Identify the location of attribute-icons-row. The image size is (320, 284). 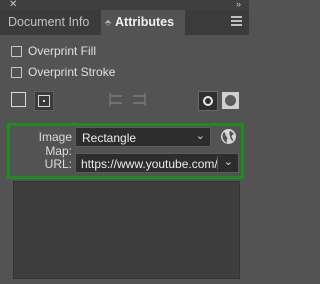
(124, 102).